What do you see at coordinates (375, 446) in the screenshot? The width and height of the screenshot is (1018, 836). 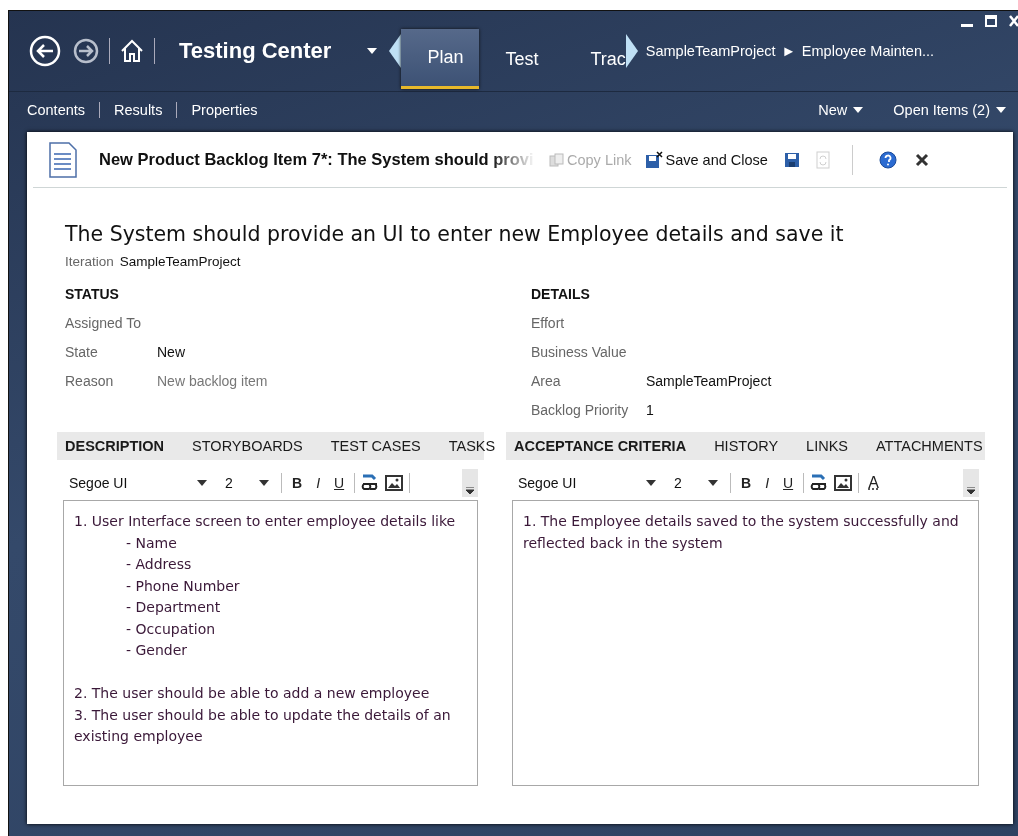 I see `form-tab: TEST CASES` at bounding box center [375, 446].